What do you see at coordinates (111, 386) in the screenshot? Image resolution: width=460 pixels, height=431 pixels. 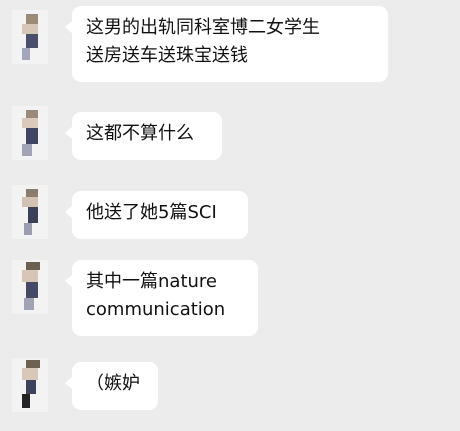 I see `message-bubble: （嫉妒` at bounding box center [111, 386].